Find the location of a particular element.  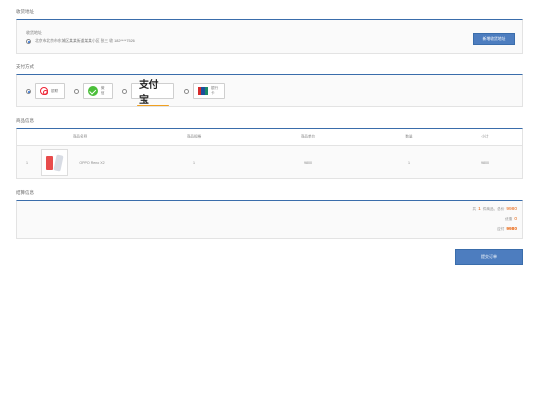

summary-section-title: 结算信息 is located at coordinates (25, 192).